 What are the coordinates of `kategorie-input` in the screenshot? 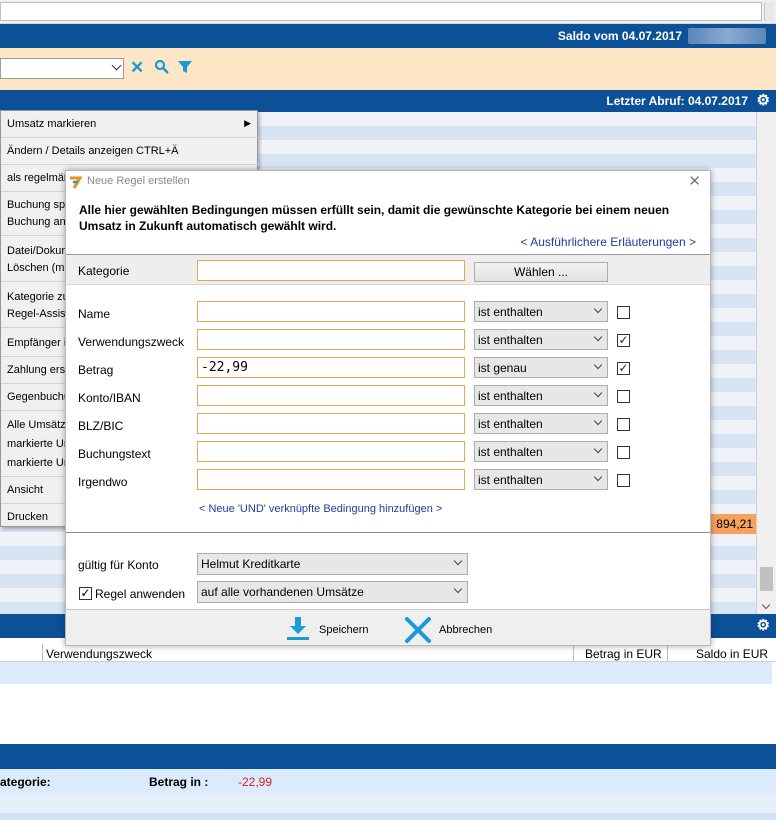 It's located at (331, 270).